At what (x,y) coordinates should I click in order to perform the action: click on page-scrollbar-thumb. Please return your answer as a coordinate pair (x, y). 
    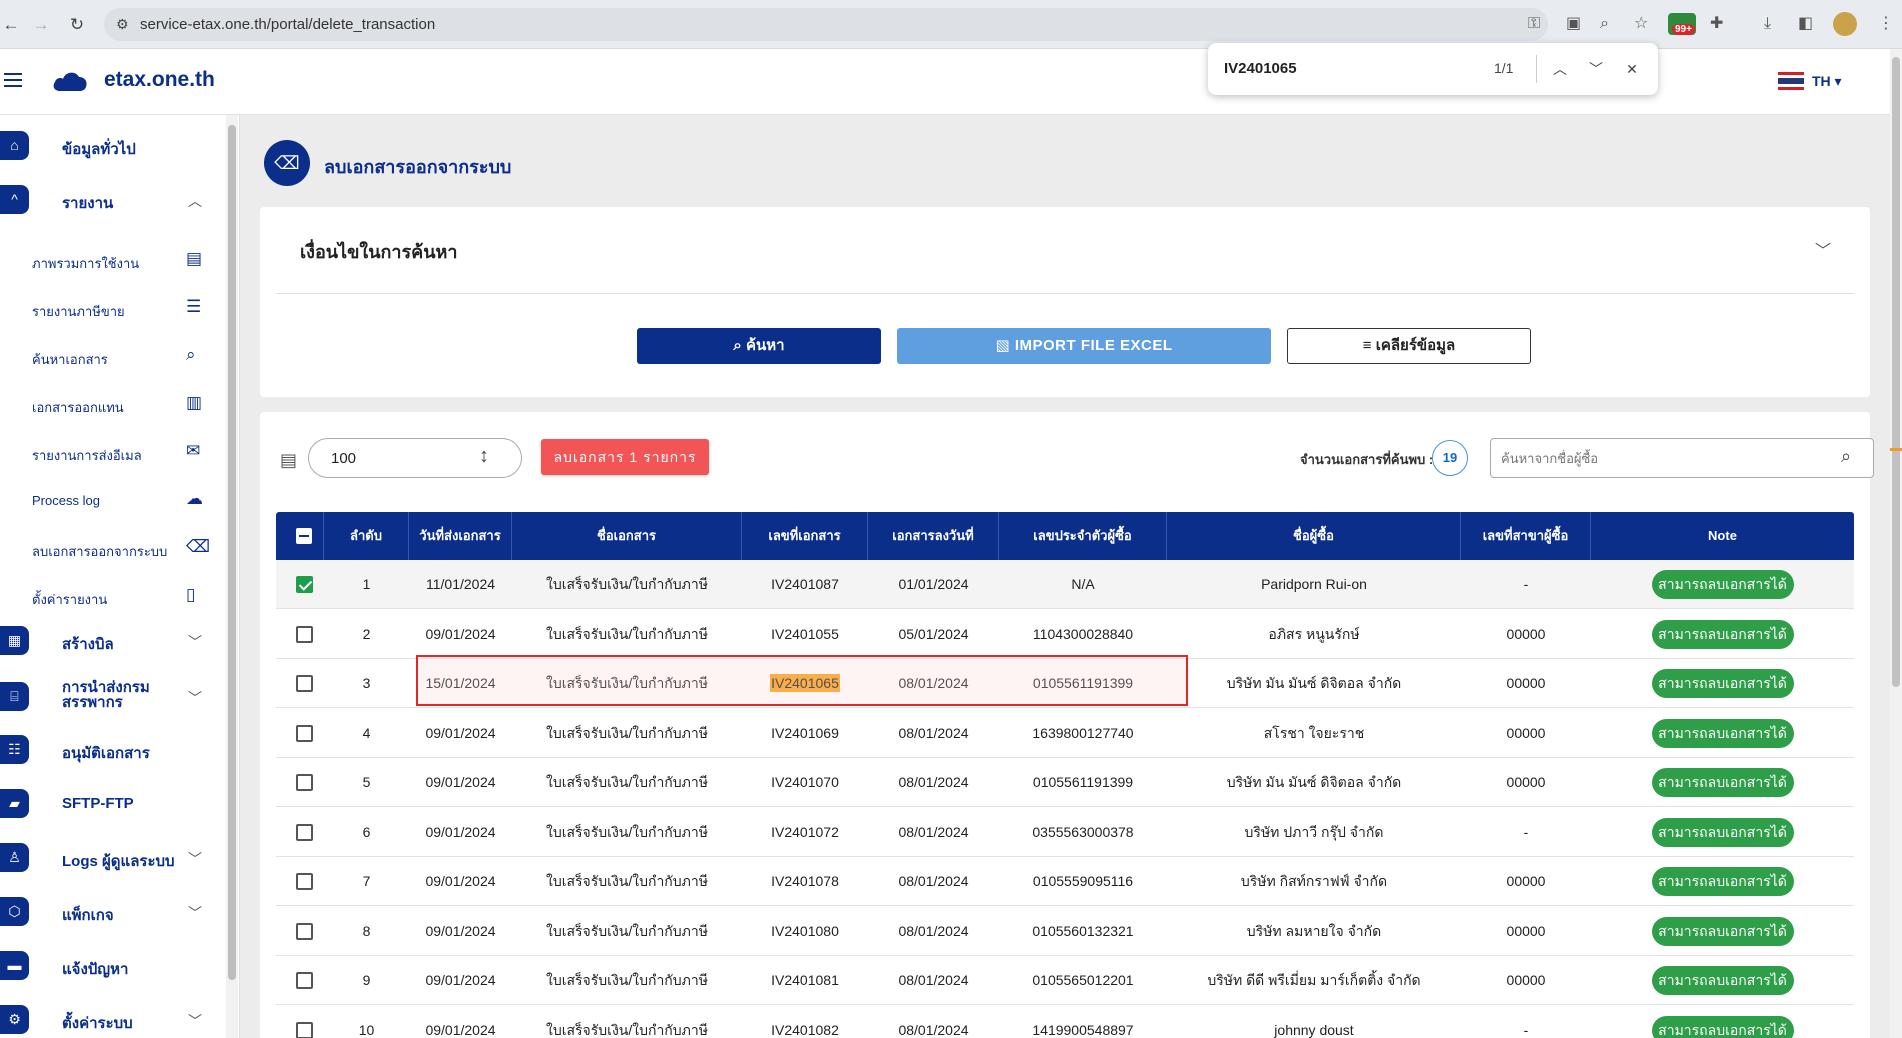
    Looking at the image, I should click on (1896, 372).